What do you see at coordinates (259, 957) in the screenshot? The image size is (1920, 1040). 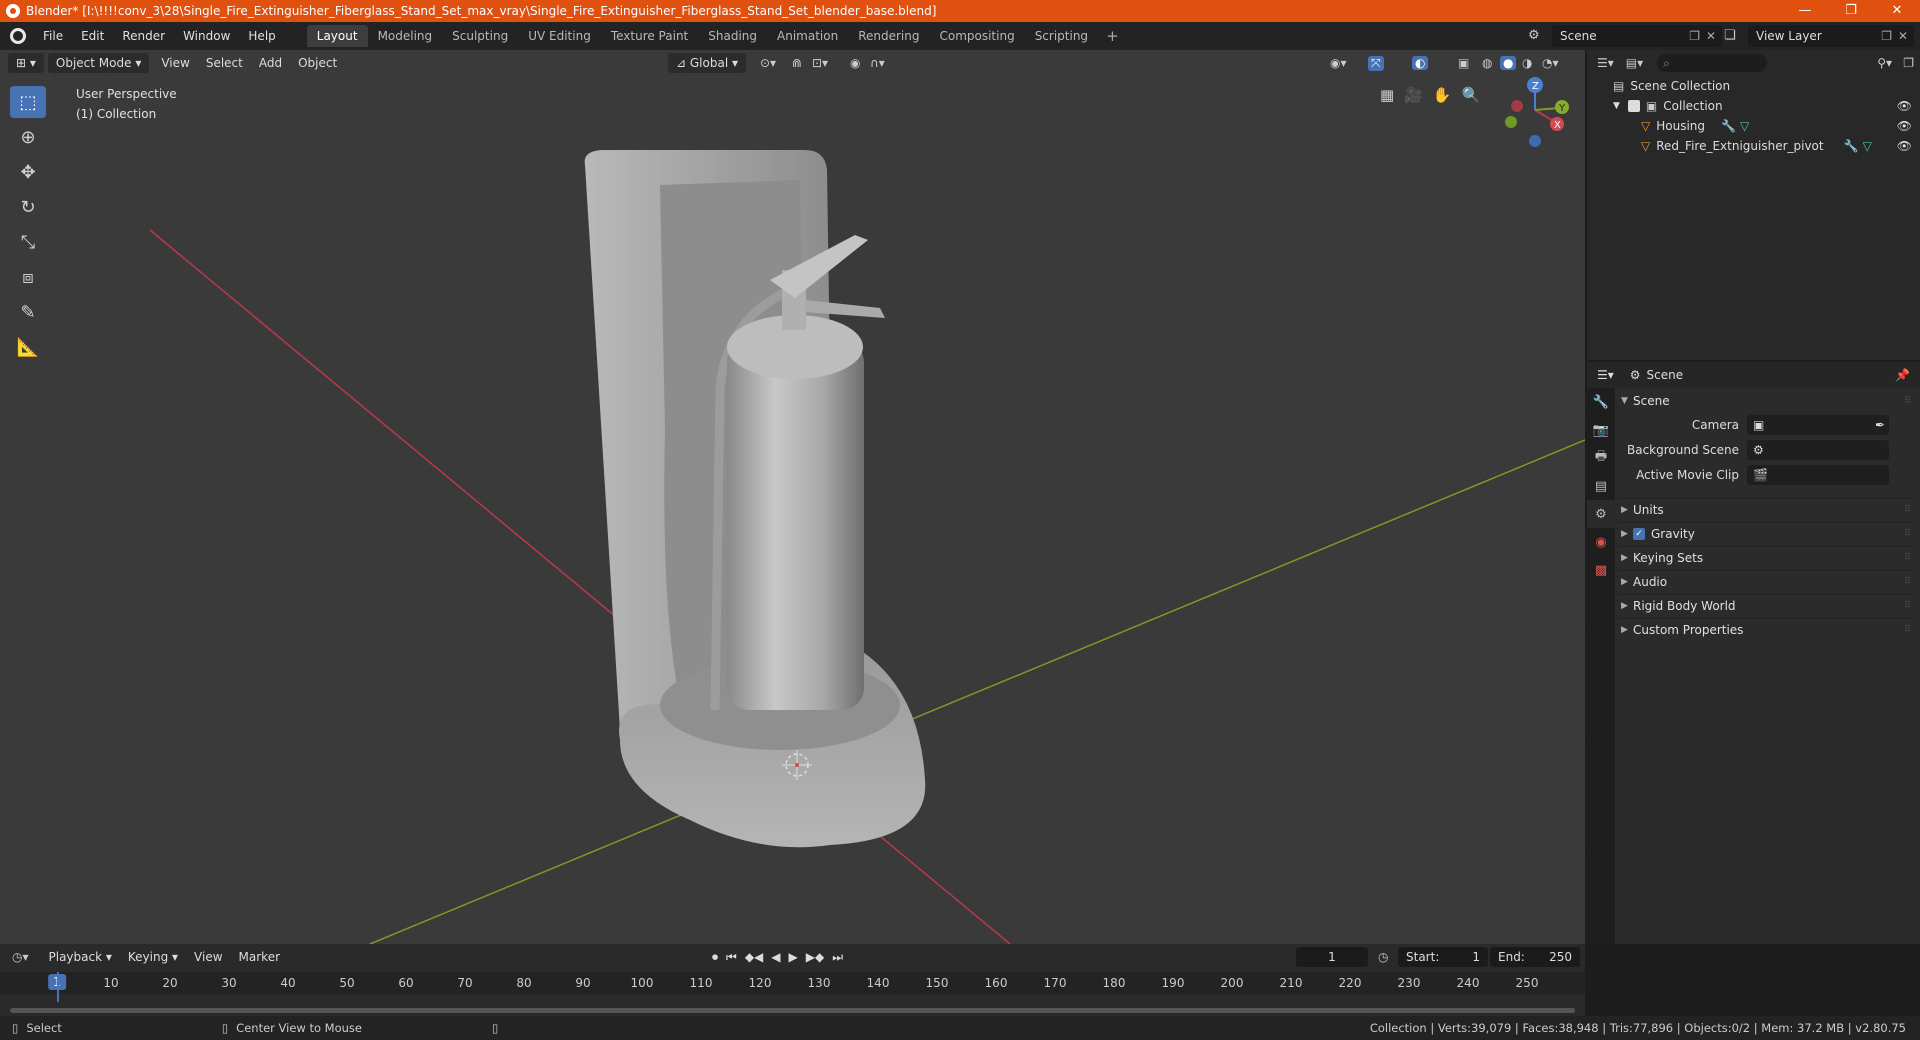 I see `timeline-menu-marker: Marker` at bounding box center [259, 957].